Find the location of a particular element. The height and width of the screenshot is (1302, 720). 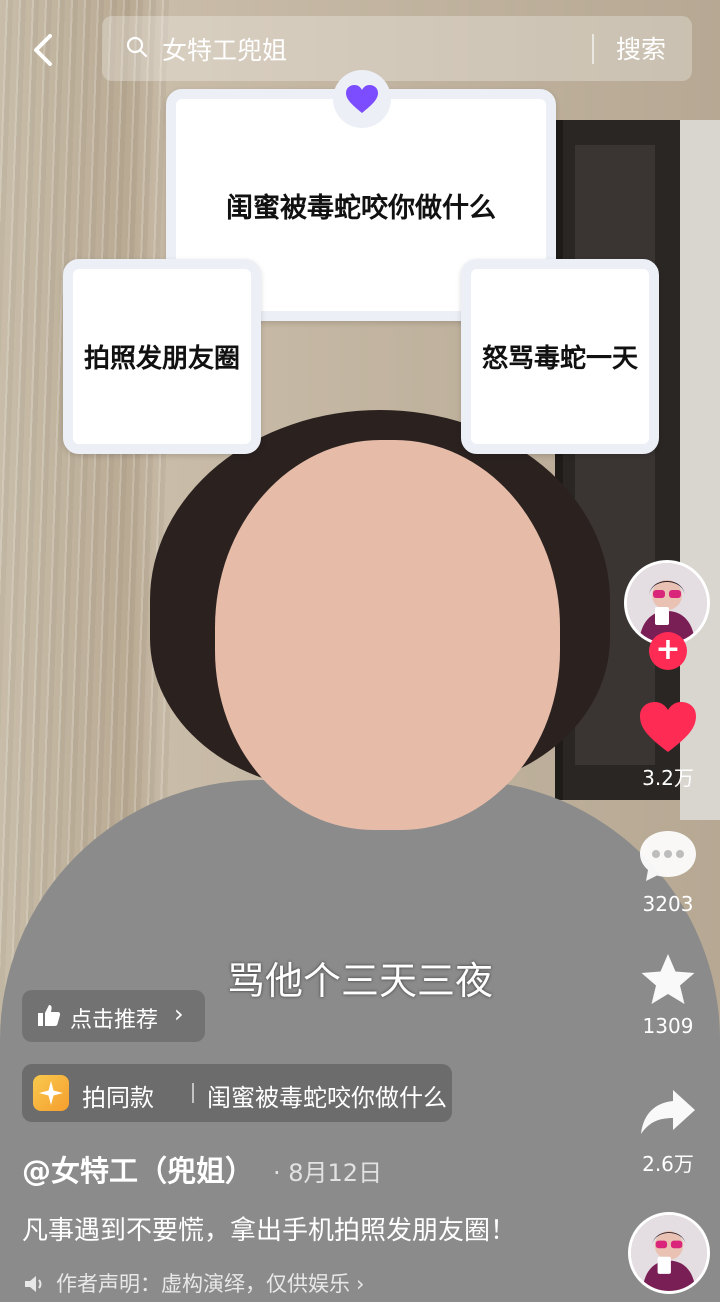

same-style-divider is located at coordinates (193, 1093).